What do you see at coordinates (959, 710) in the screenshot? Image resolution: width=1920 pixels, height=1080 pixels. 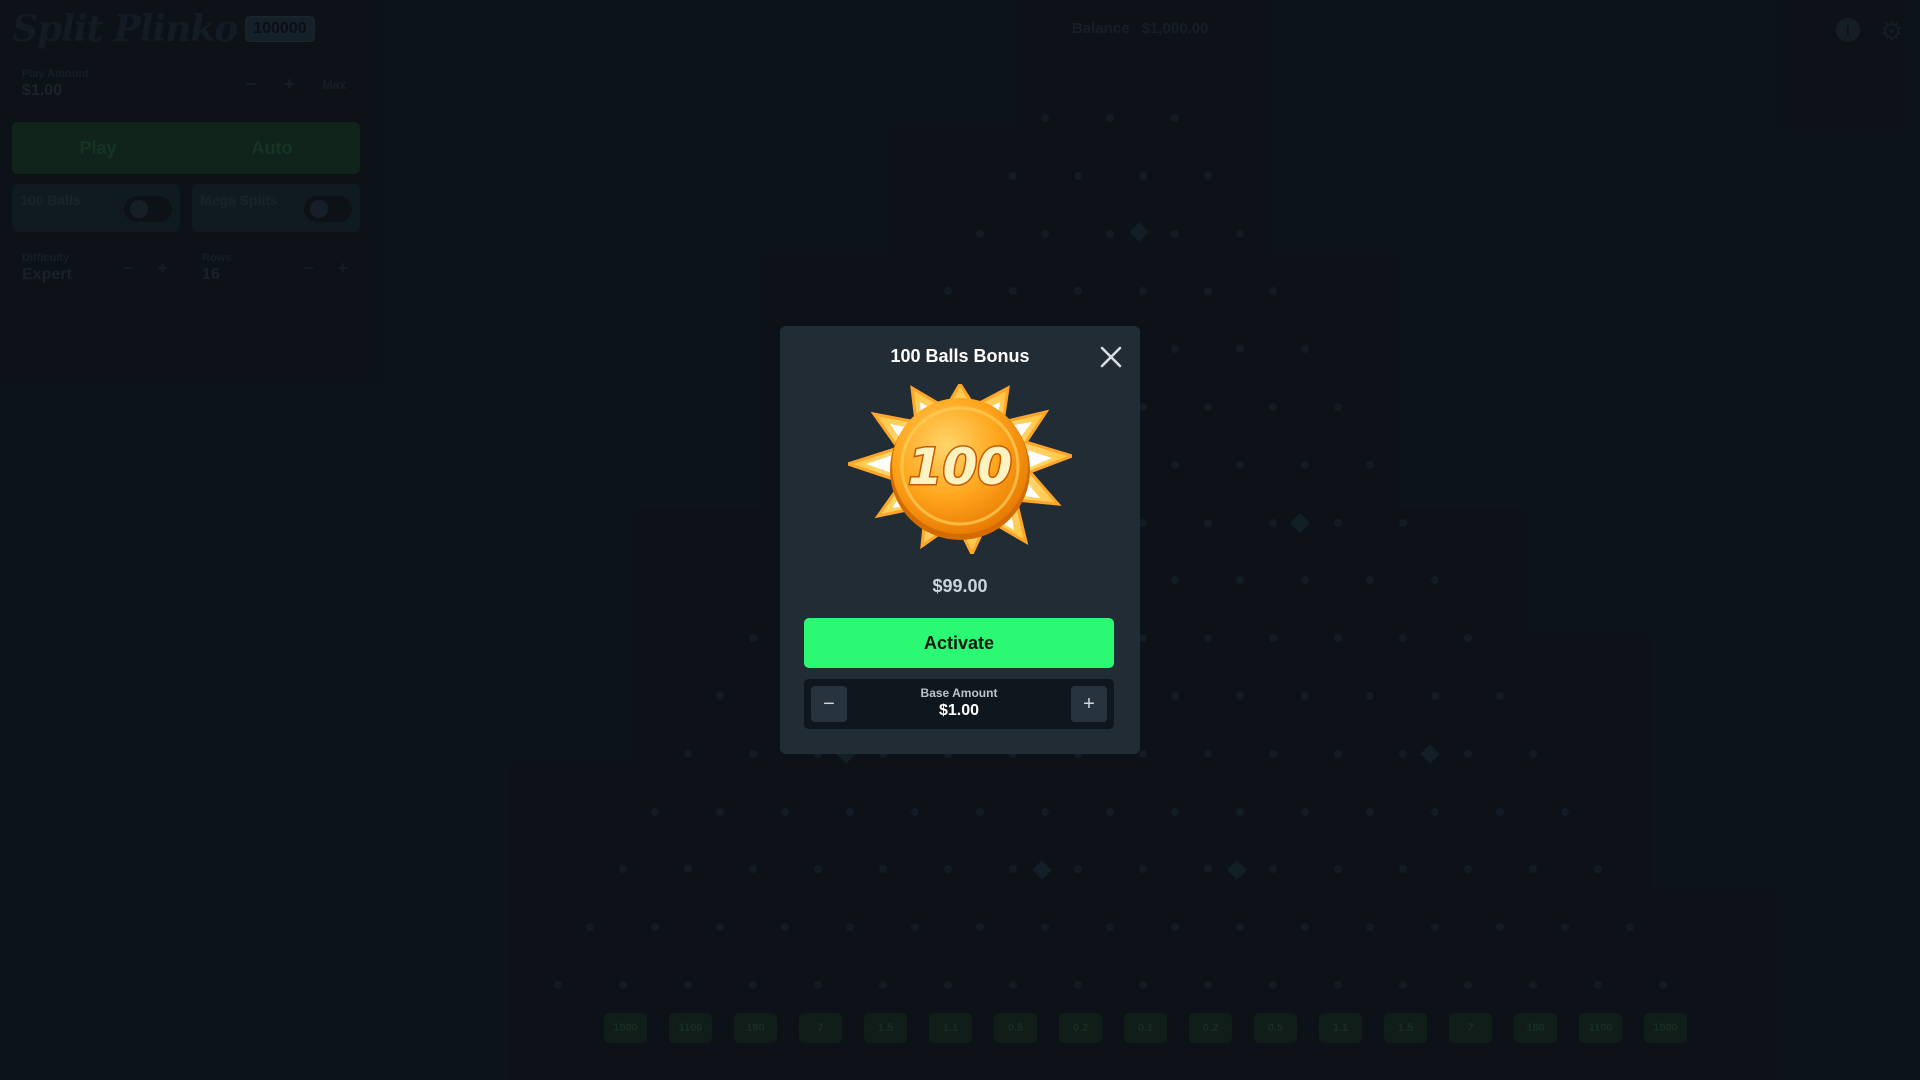 I see `base-amount-value: $1.00` at bounding box center [959, 710].